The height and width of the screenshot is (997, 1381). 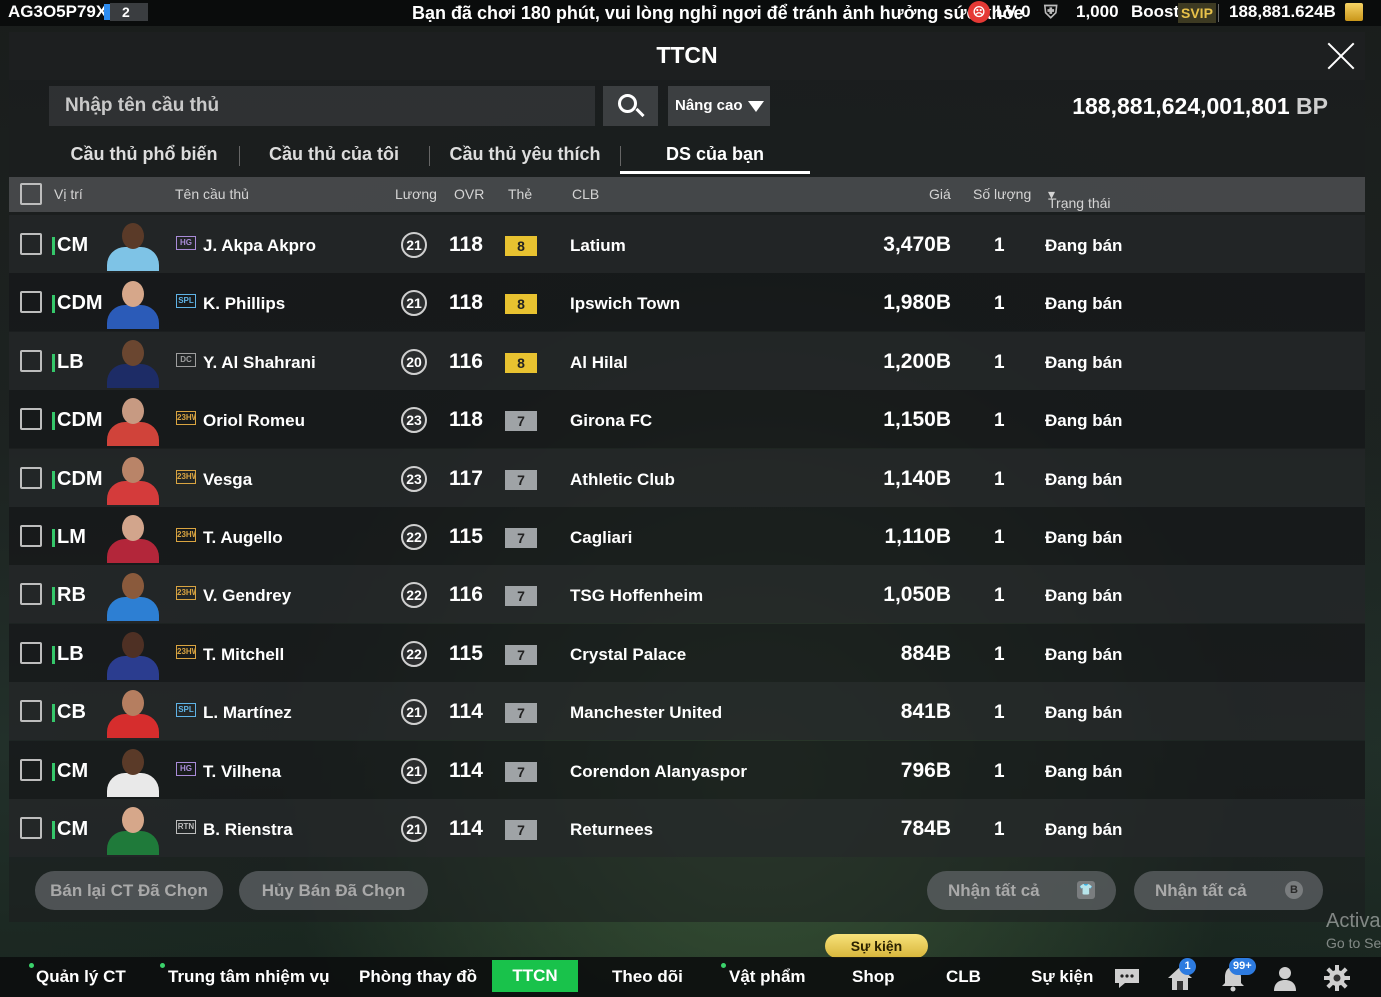 What do you see at coordinates (1062, 977) in the screenshot?
I see `nav-events: Sự kiện` at bounding box center [1062, 977].